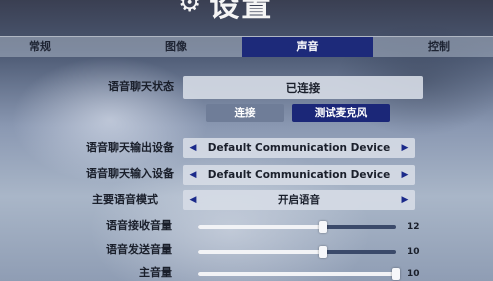 Image resolution: width=493 pixels, height=281 pixels. I want to click on output-device-label: 语音聊天输出设备, so click(130, 147).